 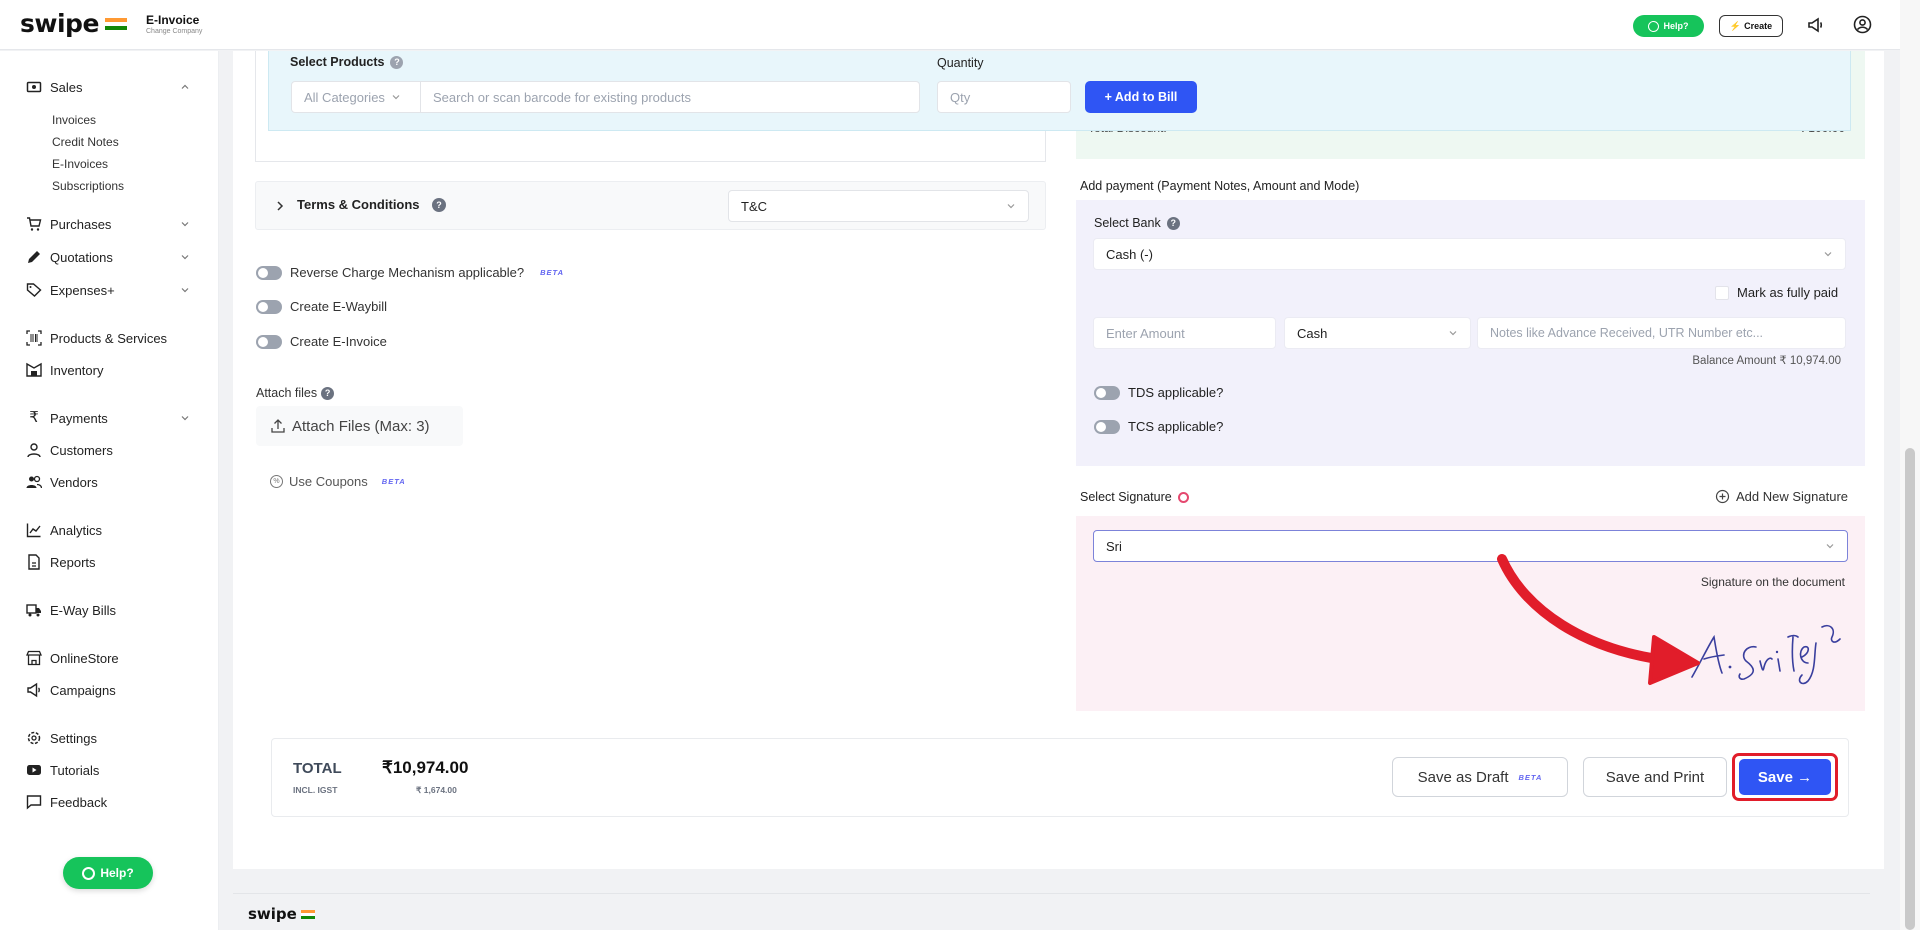 I want to click on company-switcher: E-Invoice Change Company, so click(x=174, y=24).